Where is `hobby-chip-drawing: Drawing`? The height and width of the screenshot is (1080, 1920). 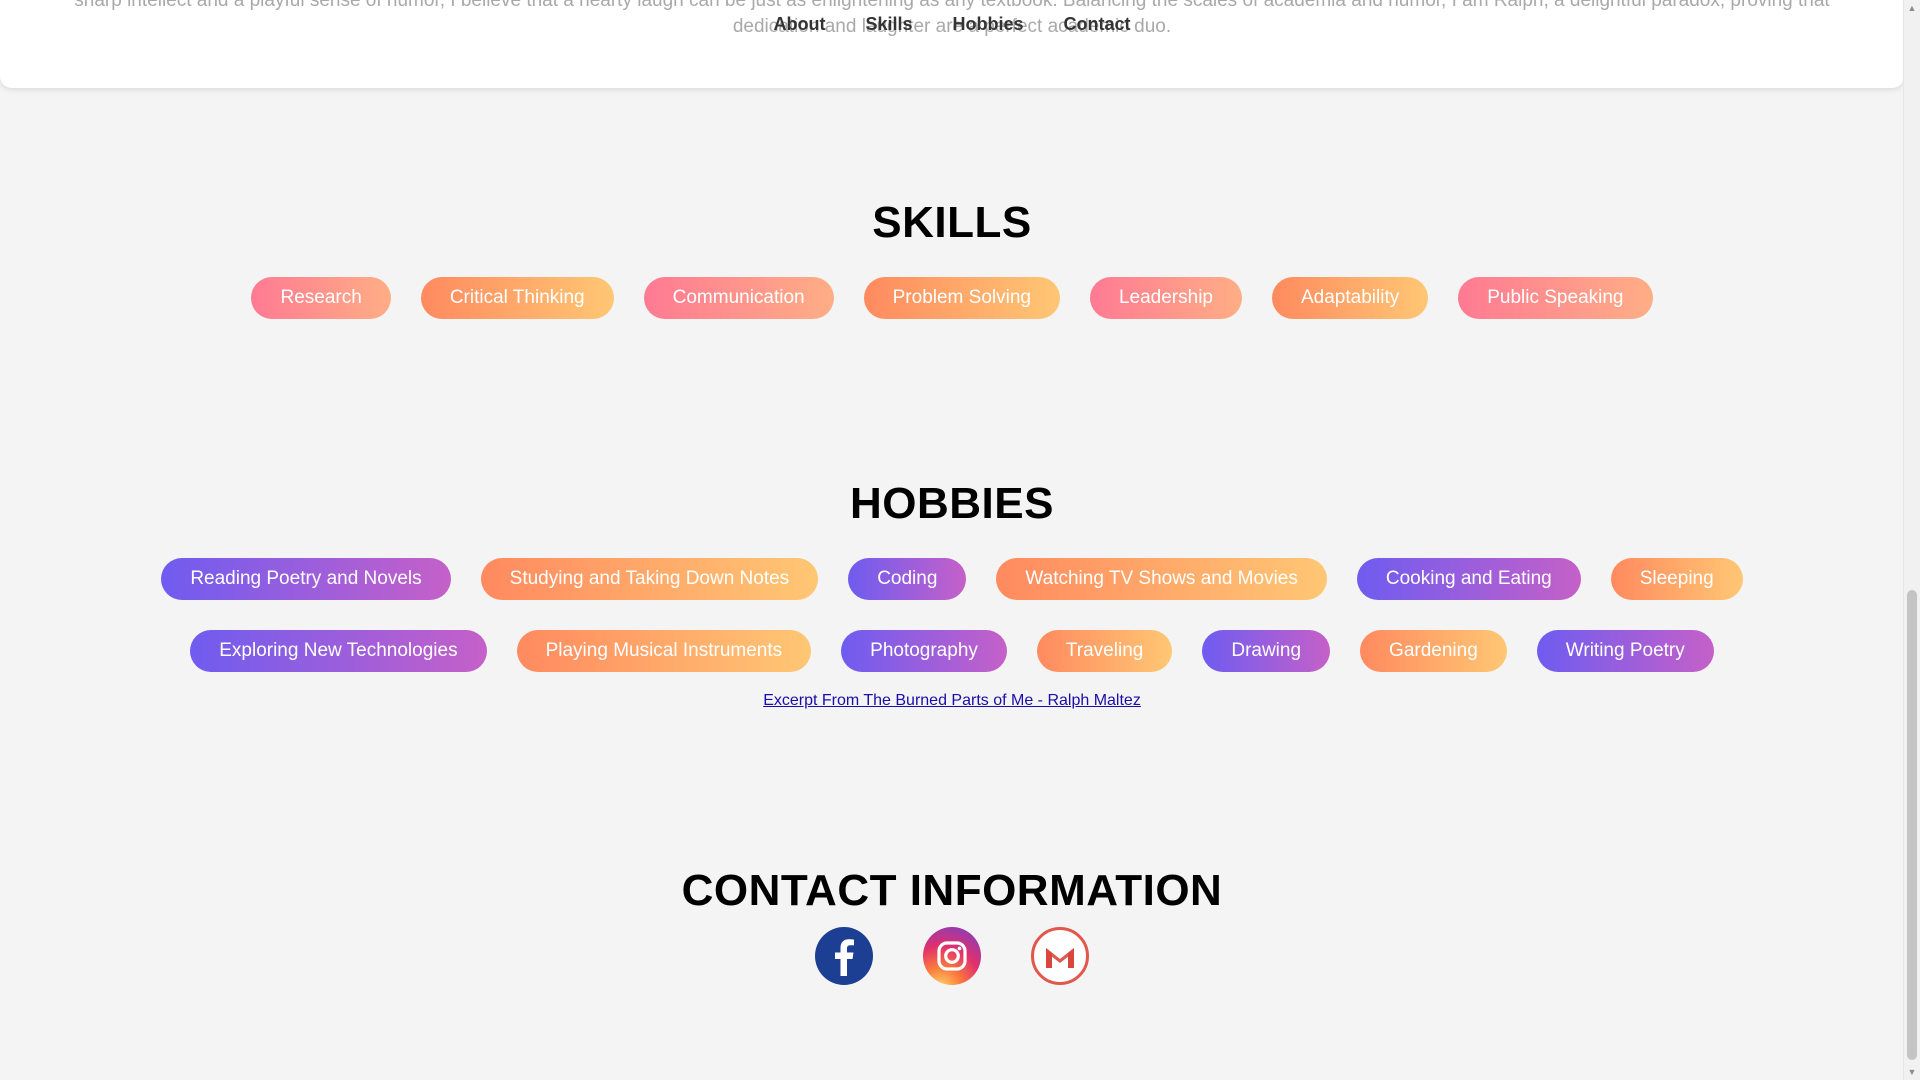
hobby-chip-drawing: Drawing is located at coordinates (1266, 651).